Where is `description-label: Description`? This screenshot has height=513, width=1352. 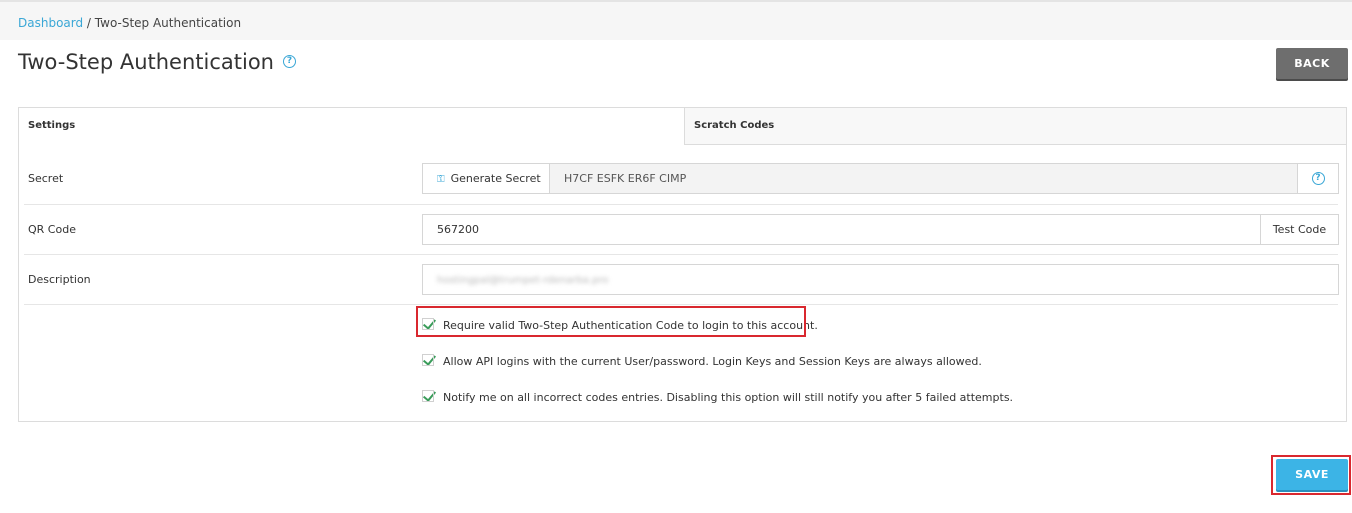 description-label: Description is located at coordinates (59, 279).